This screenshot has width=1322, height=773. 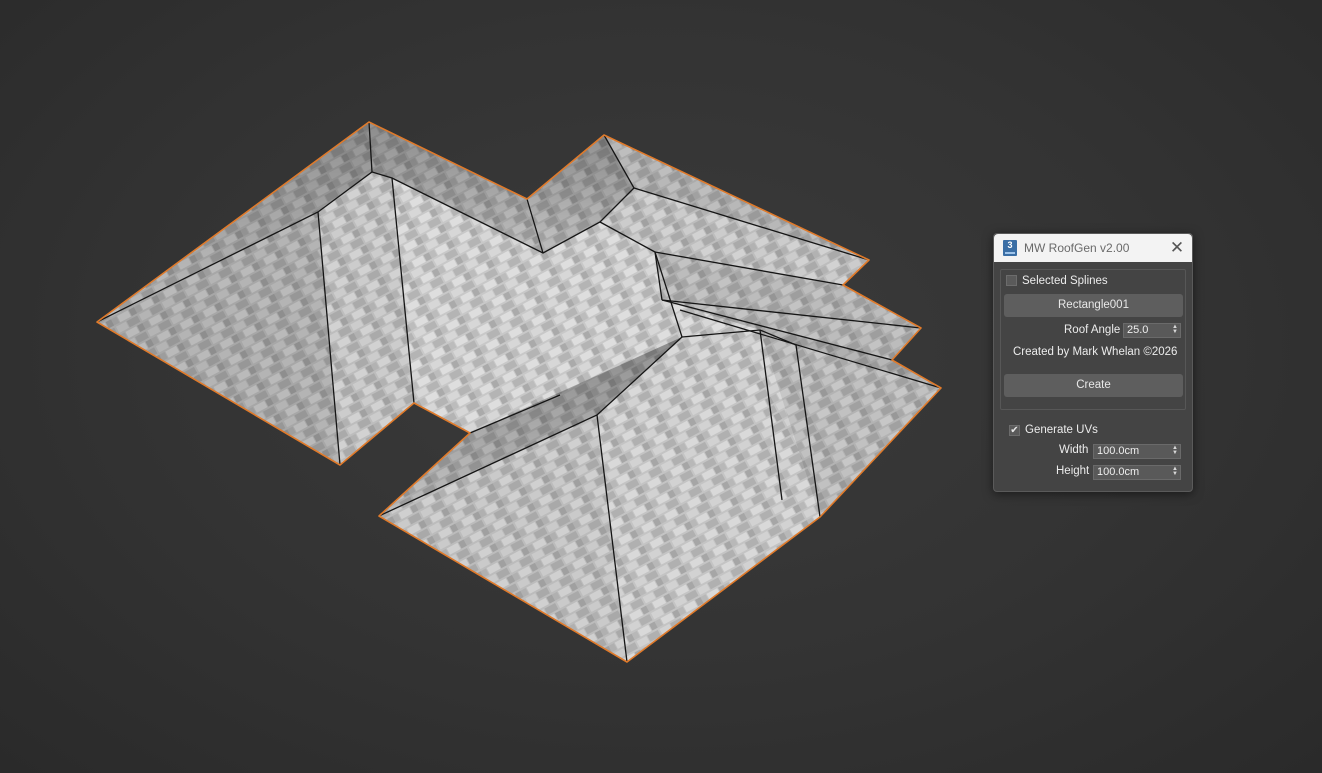 What do you see at coordinates (1010, 248) in the screenshot?
I see `3dsmax-app-icon: 3` at bounding box center [1010, 248].